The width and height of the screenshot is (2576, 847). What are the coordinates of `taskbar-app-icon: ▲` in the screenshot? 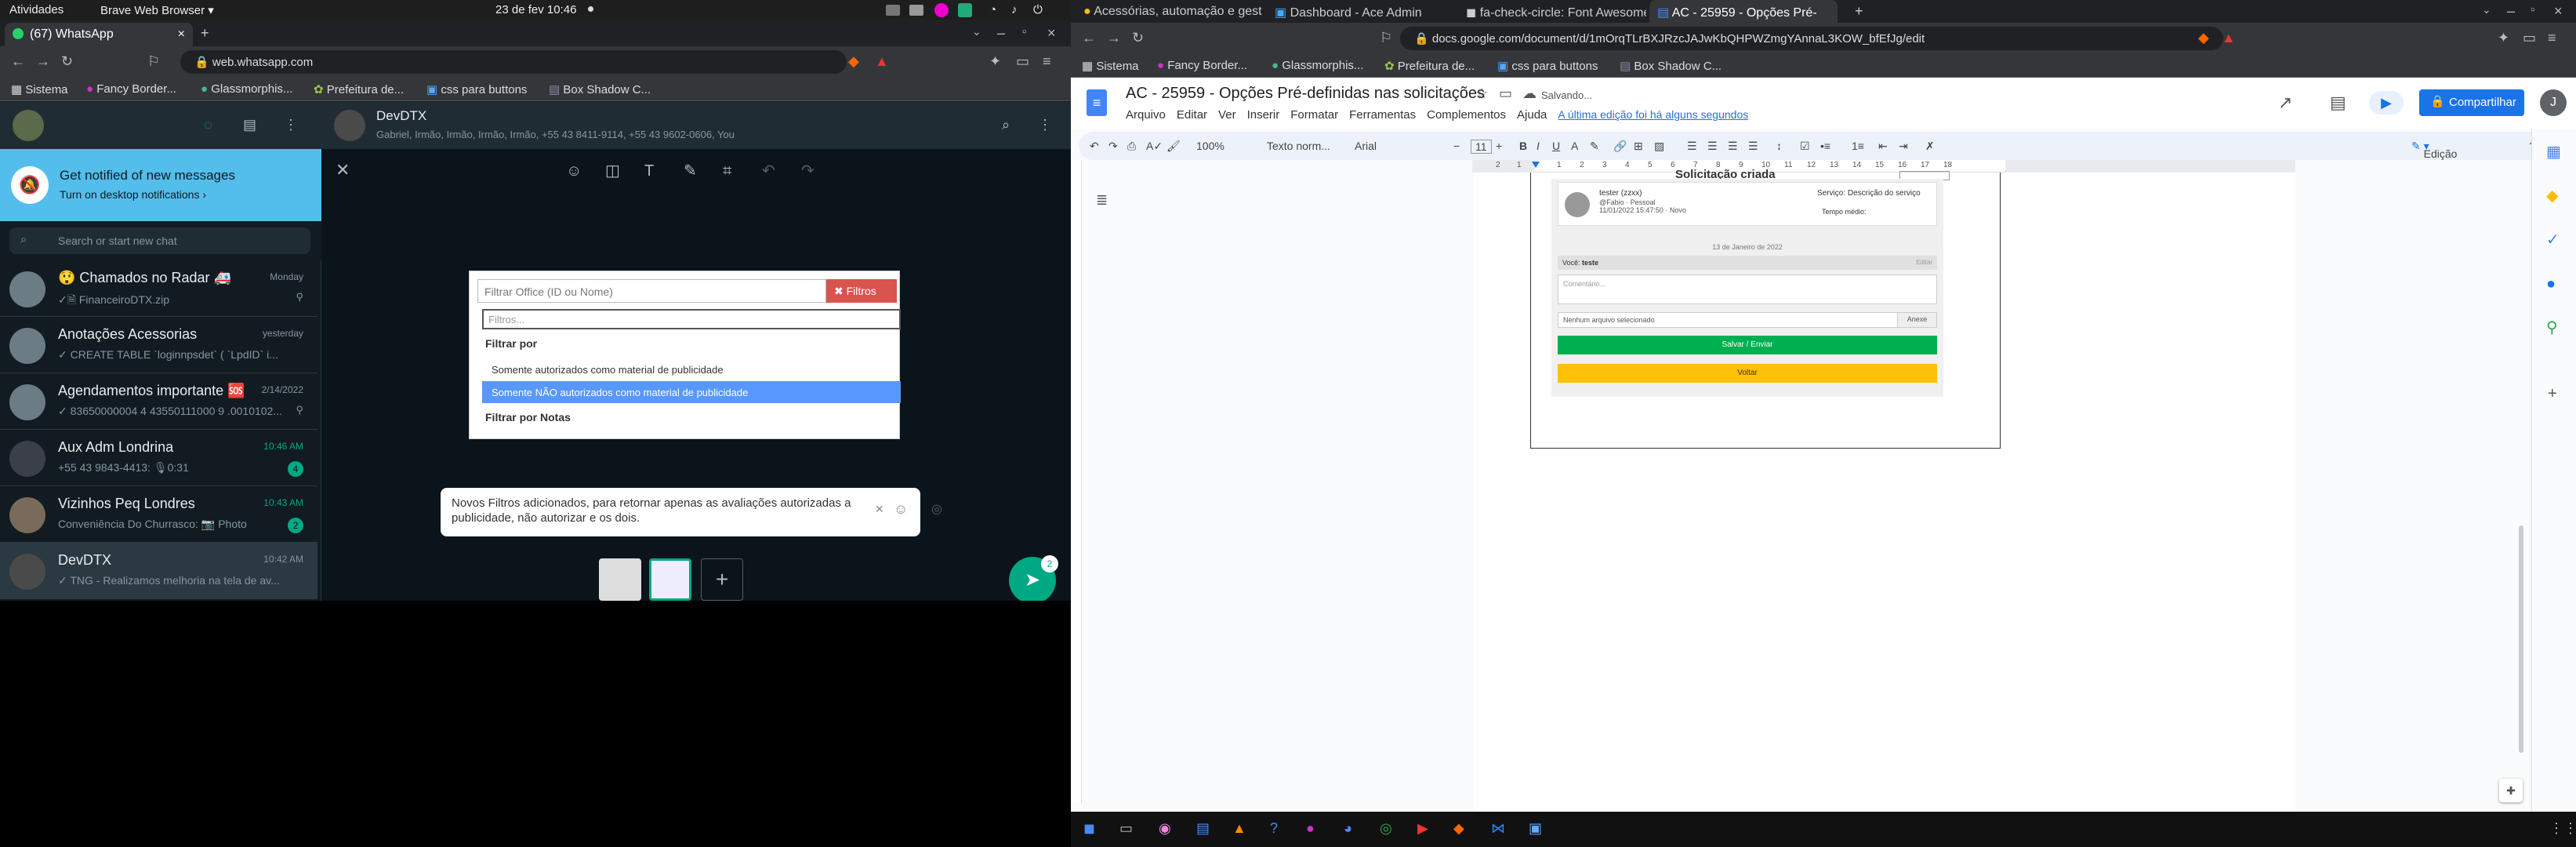 It's located at (1239, 828).